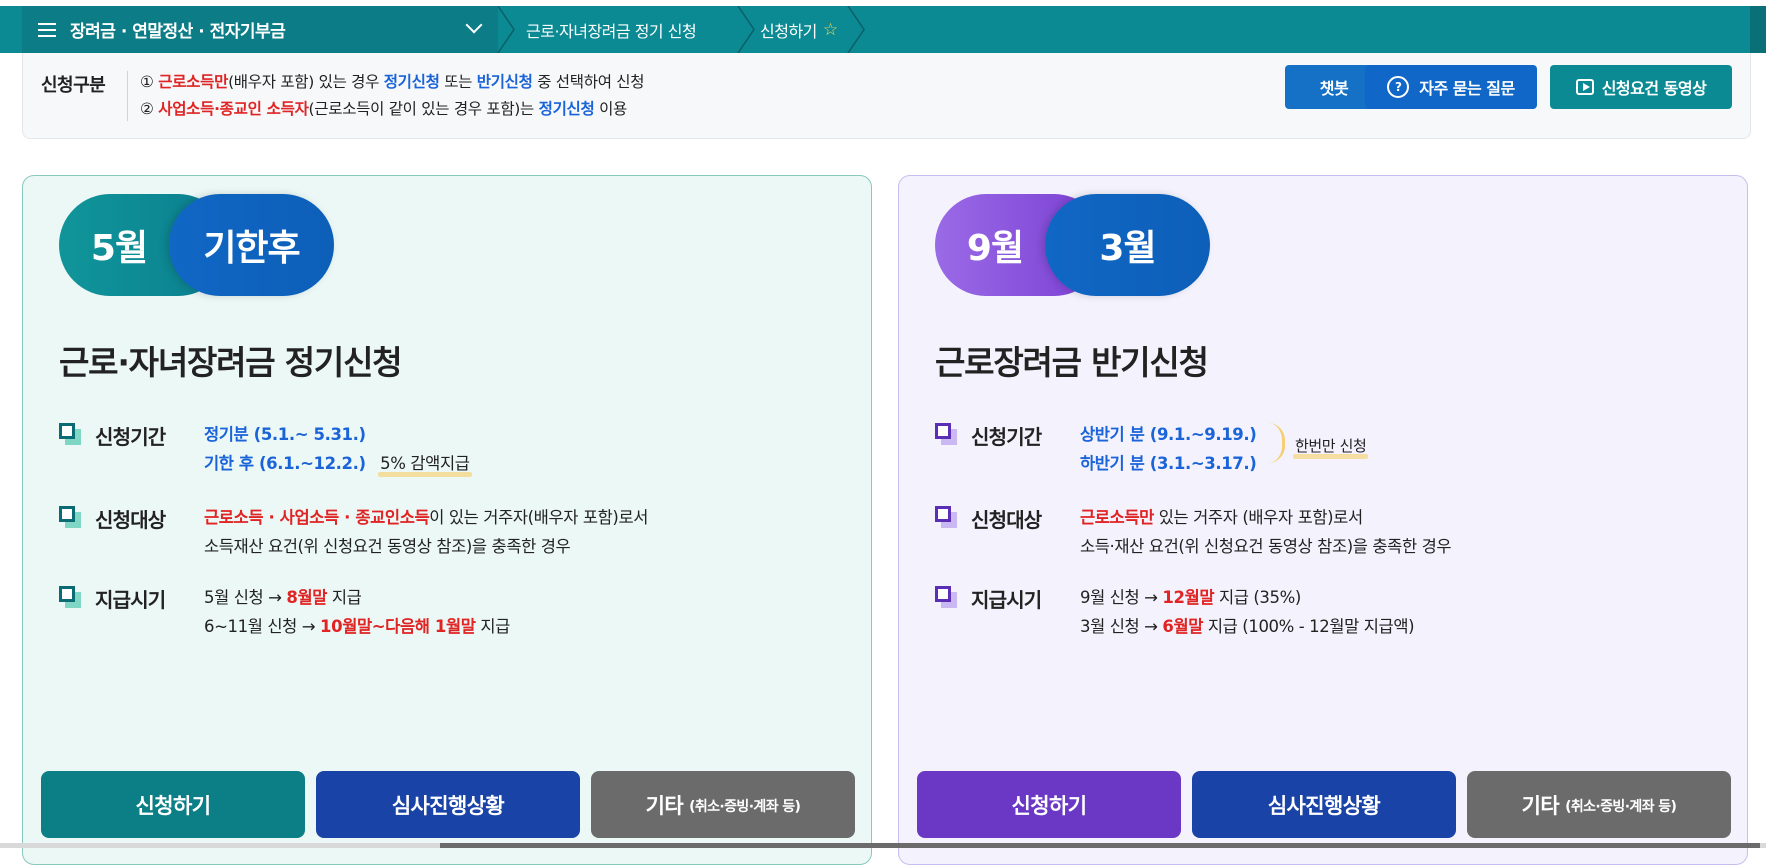 The height and width of the screenshot is (865, 1766). Describe the element at coordinates (47, 29) in the screenshot. I see `hamburger-menu-icon` at that location.